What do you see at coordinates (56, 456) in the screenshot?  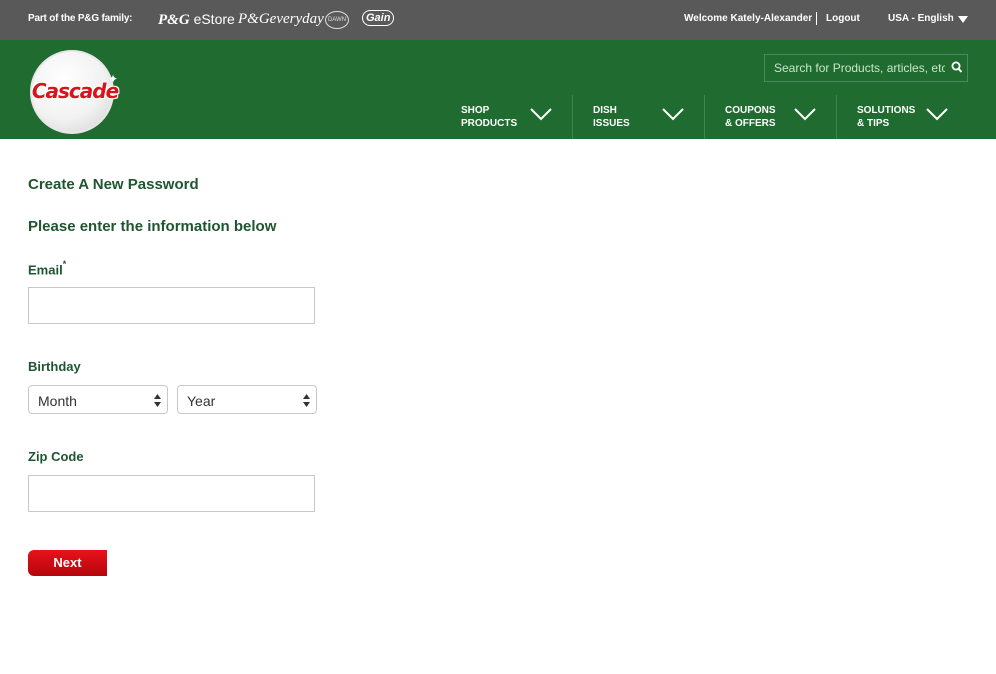 I see `zip-code-label: Zip Code` at bounding box center [56, 456].